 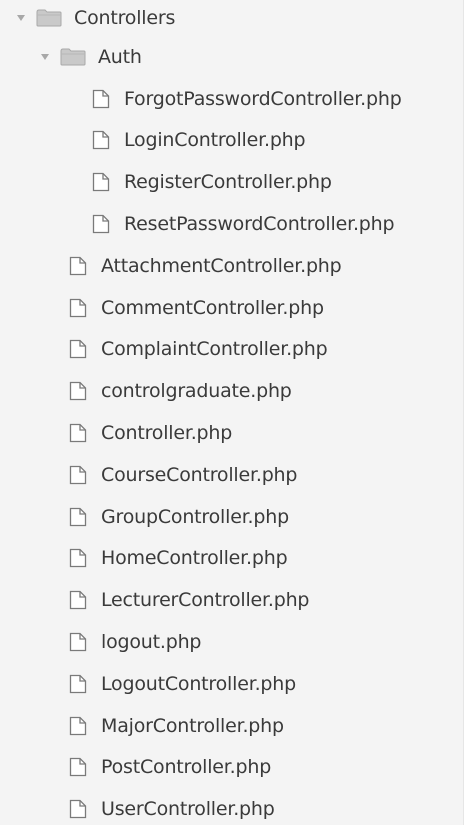 I want to click on file-item: LecturerController.php, so click(x=231, y=600).